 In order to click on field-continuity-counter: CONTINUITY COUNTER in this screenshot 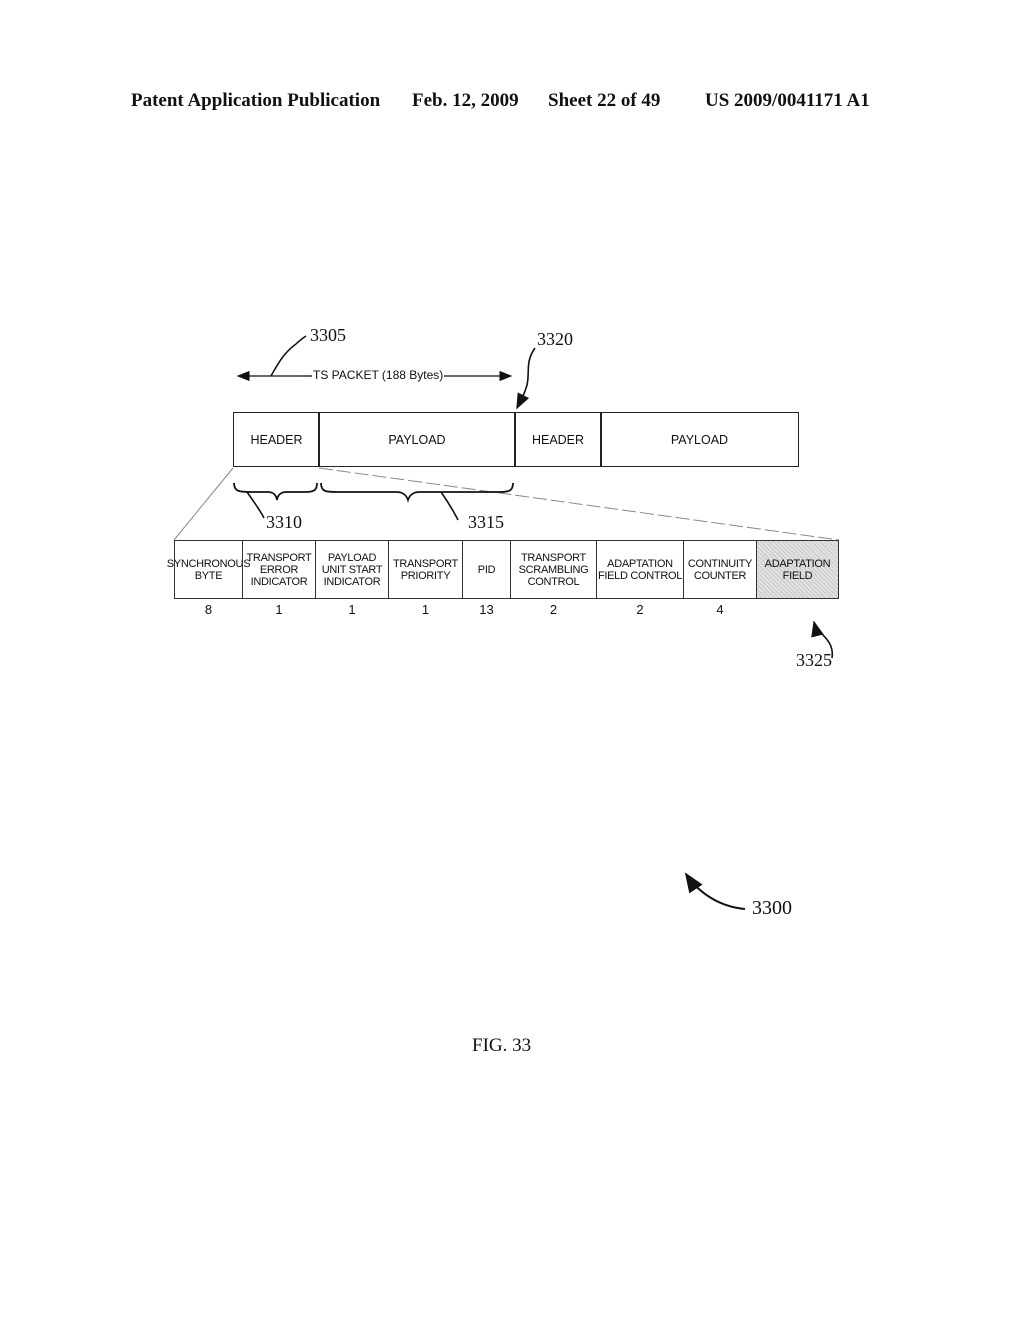, I will do `click(720, 569)`.